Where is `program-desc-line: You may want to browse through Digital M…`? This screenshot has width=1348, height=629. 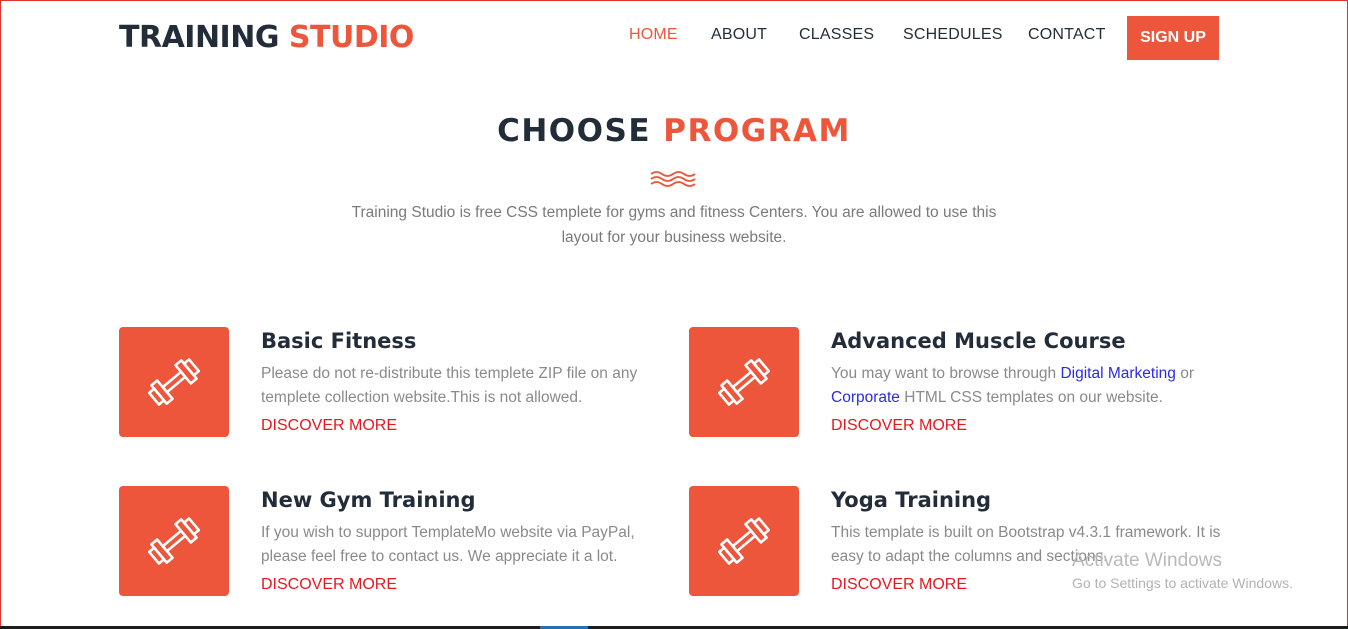 program-desc-line: You may want to browse through Digital M… is located at coordinates (1026, 374).